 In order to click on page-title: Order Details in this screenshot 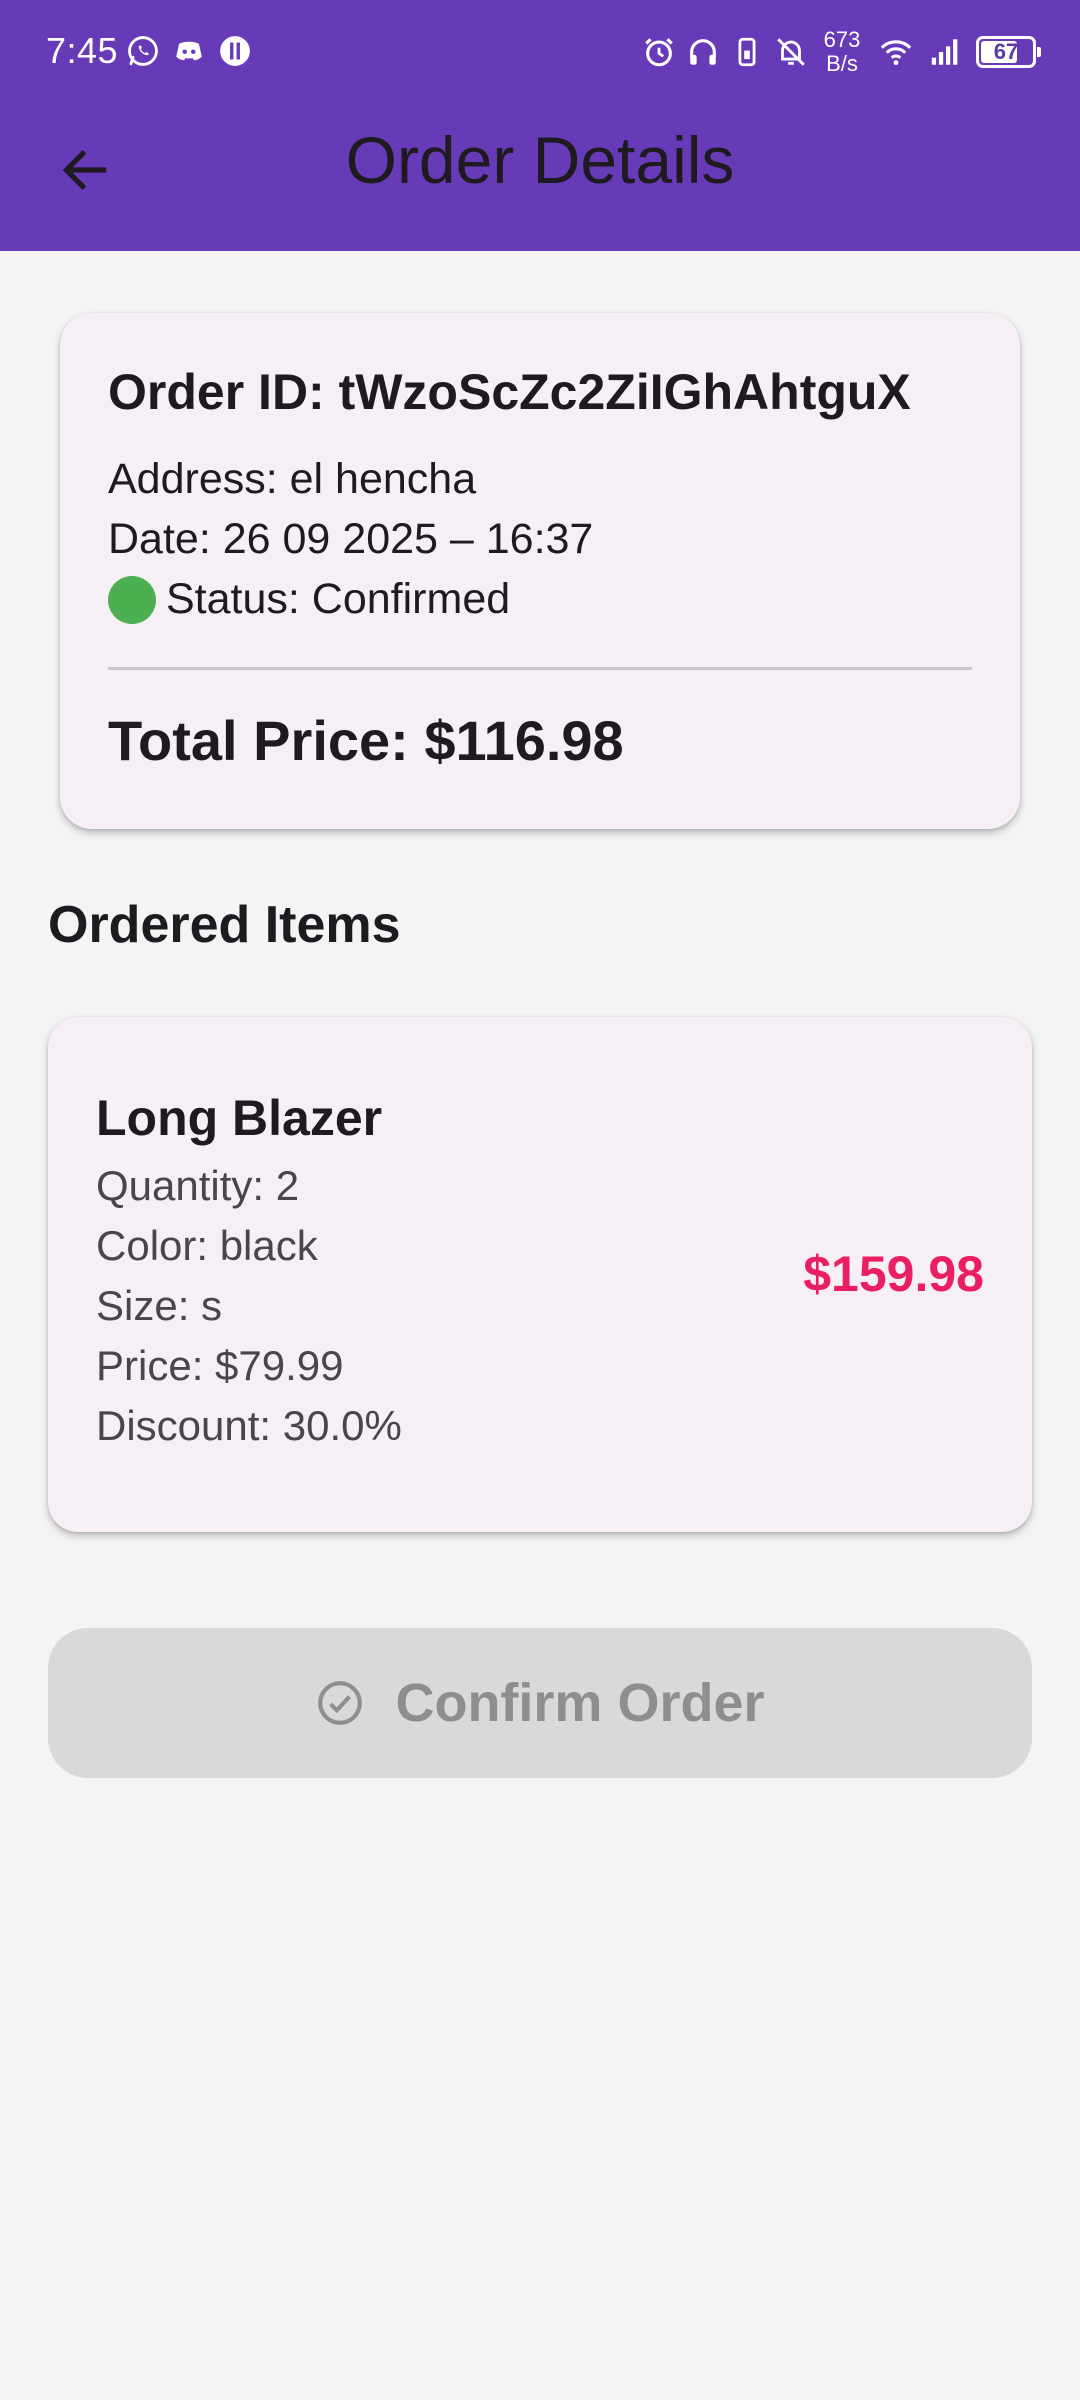, I will do `click(540, 160)`.